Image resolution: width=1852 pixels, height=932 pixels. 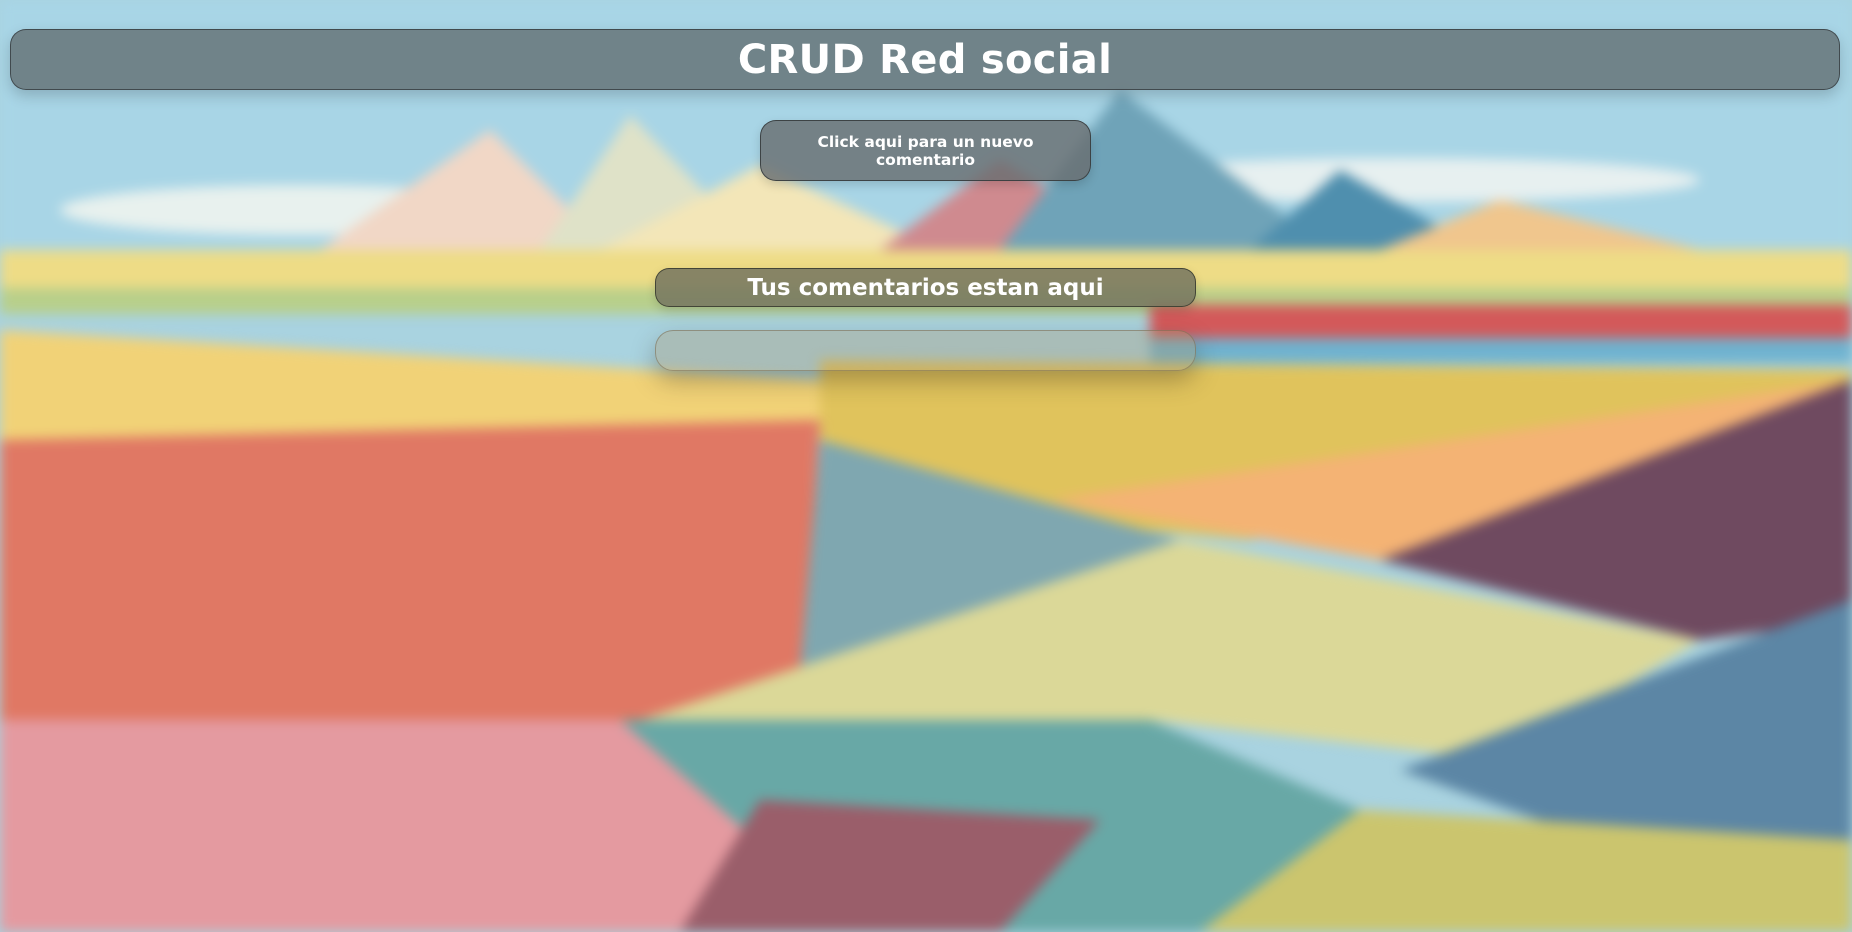 I want to click on app-header: CRUD Red social, so click(x=925, y=59).